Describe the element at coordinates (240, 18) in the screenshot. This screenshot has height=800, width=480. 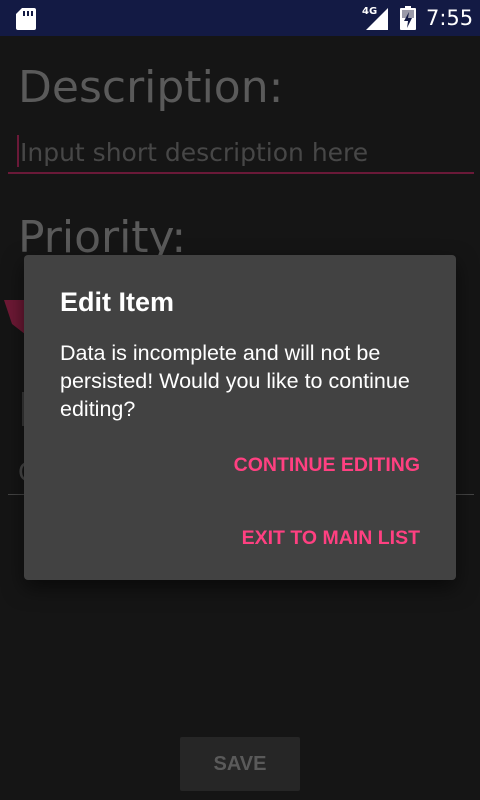
I see `status-bar: 4G 7:55` at that location.